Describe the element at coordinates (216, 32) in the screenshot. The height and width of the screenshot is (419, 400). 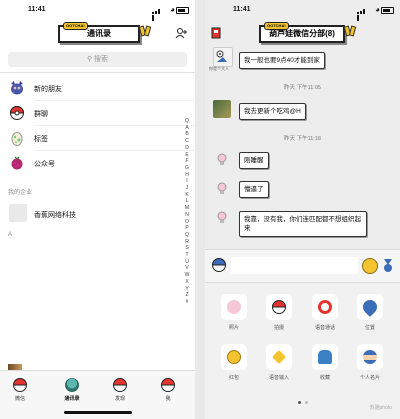
I see `back-button` at that location.